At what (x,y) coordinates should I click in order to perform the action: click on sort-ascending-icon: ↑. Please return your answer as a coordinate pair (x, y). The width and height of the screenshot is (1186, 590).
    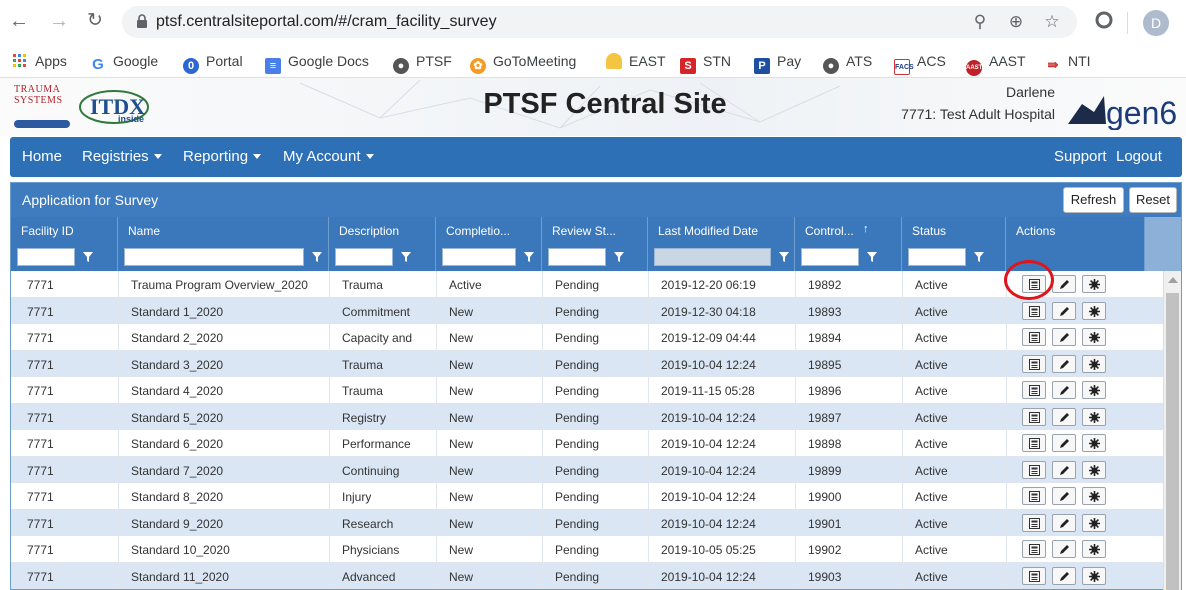
    Looking at the image, I should click on (866, 229).